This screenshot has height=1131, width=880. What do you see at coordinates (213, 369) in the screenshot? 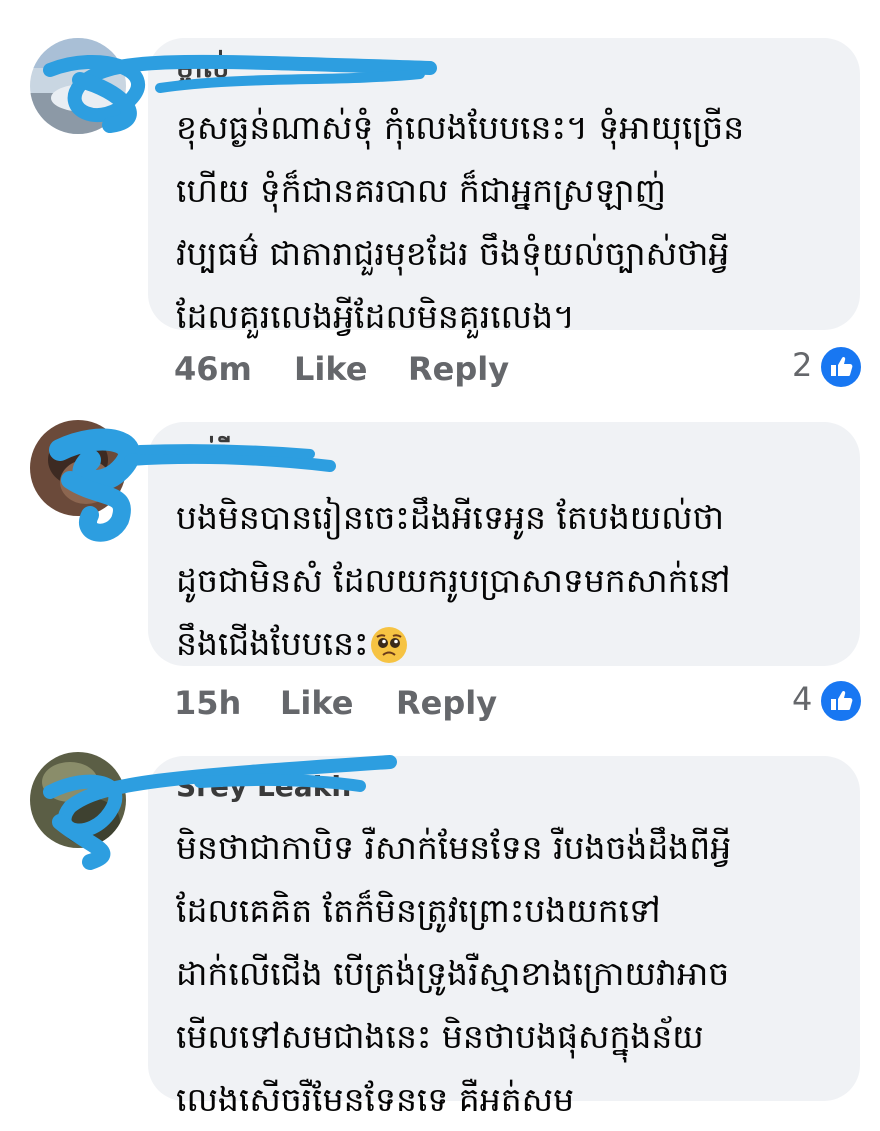
I see `comment-time: 46m` at bounding box center [213, 369].